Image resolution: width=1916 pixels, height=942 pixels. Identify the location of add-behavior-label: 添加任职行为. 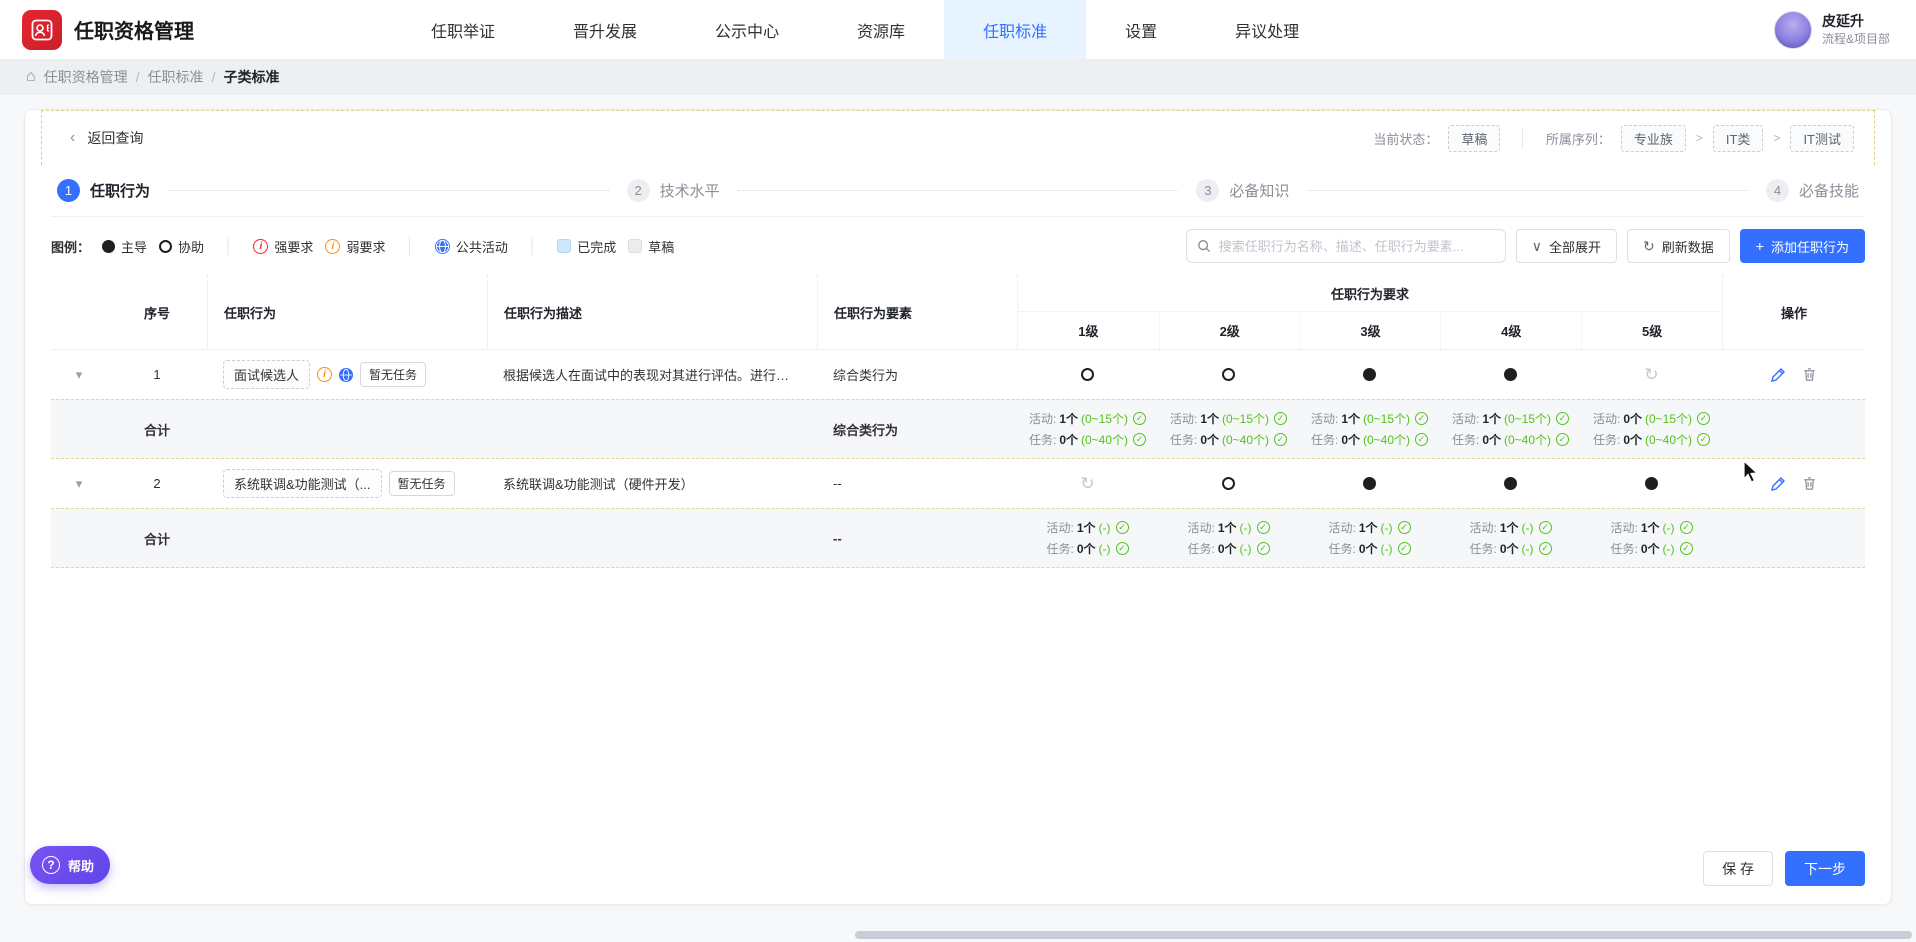
(1809, 247).